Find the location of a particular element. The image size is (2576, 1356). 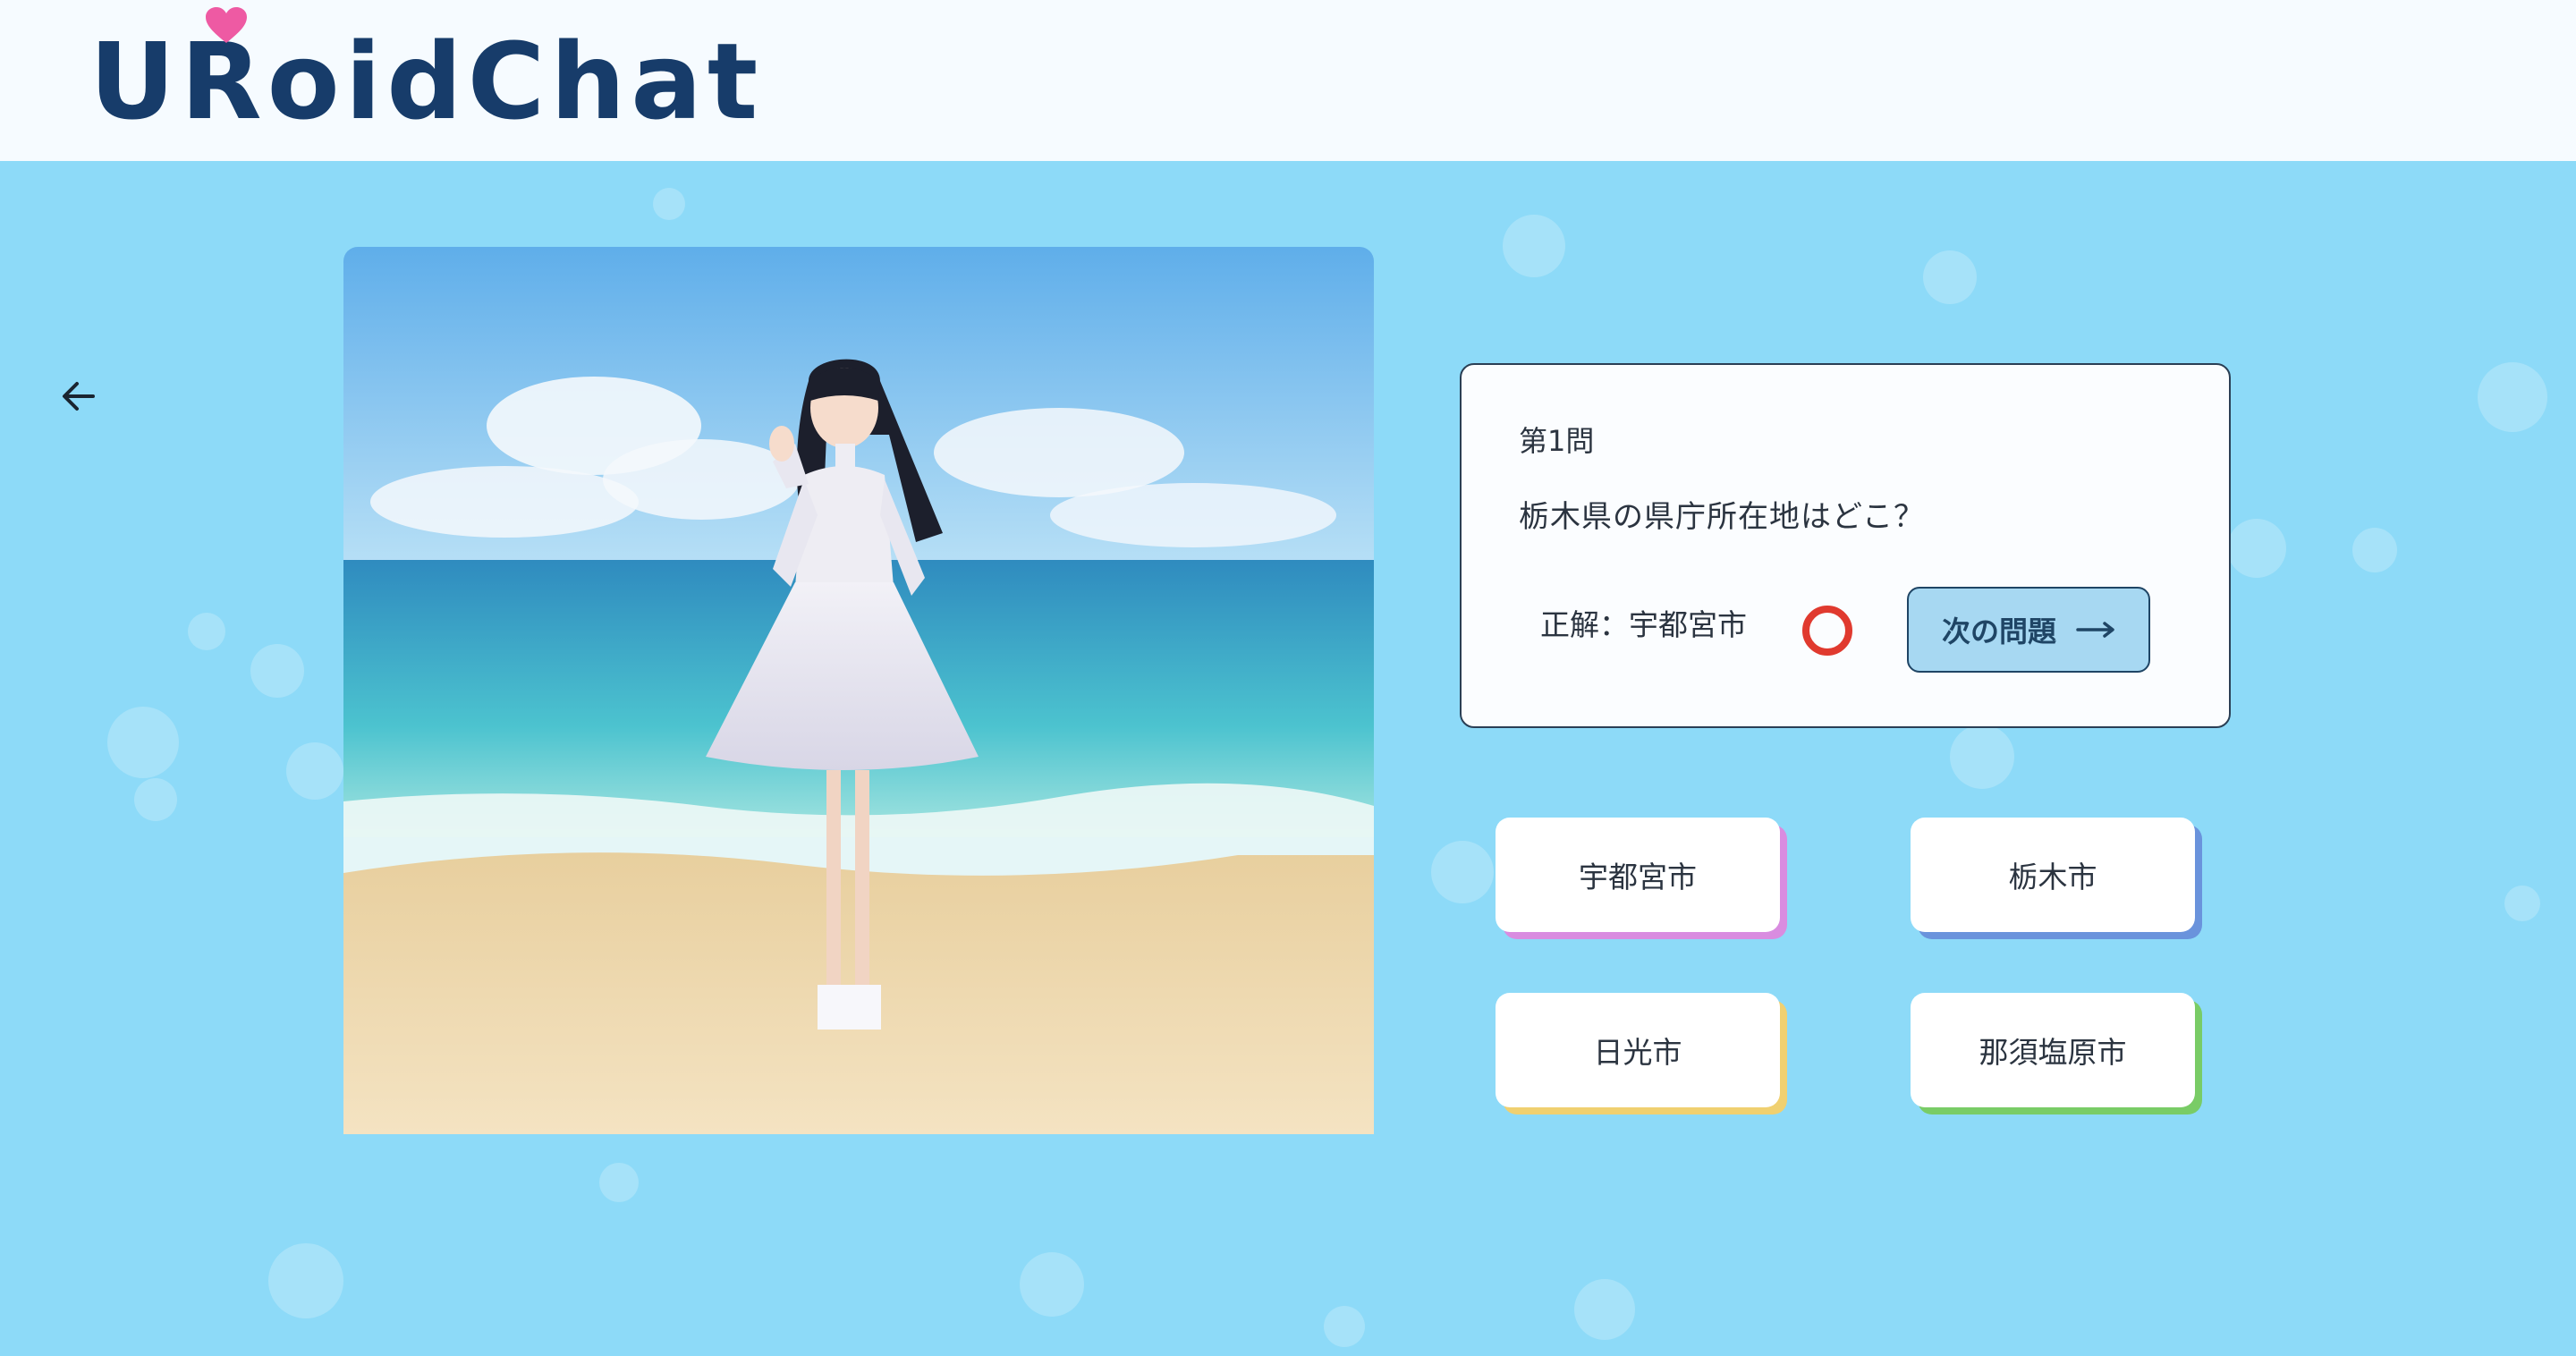

next-button-label: 次の問題 is located at coordinates (1998, 631).